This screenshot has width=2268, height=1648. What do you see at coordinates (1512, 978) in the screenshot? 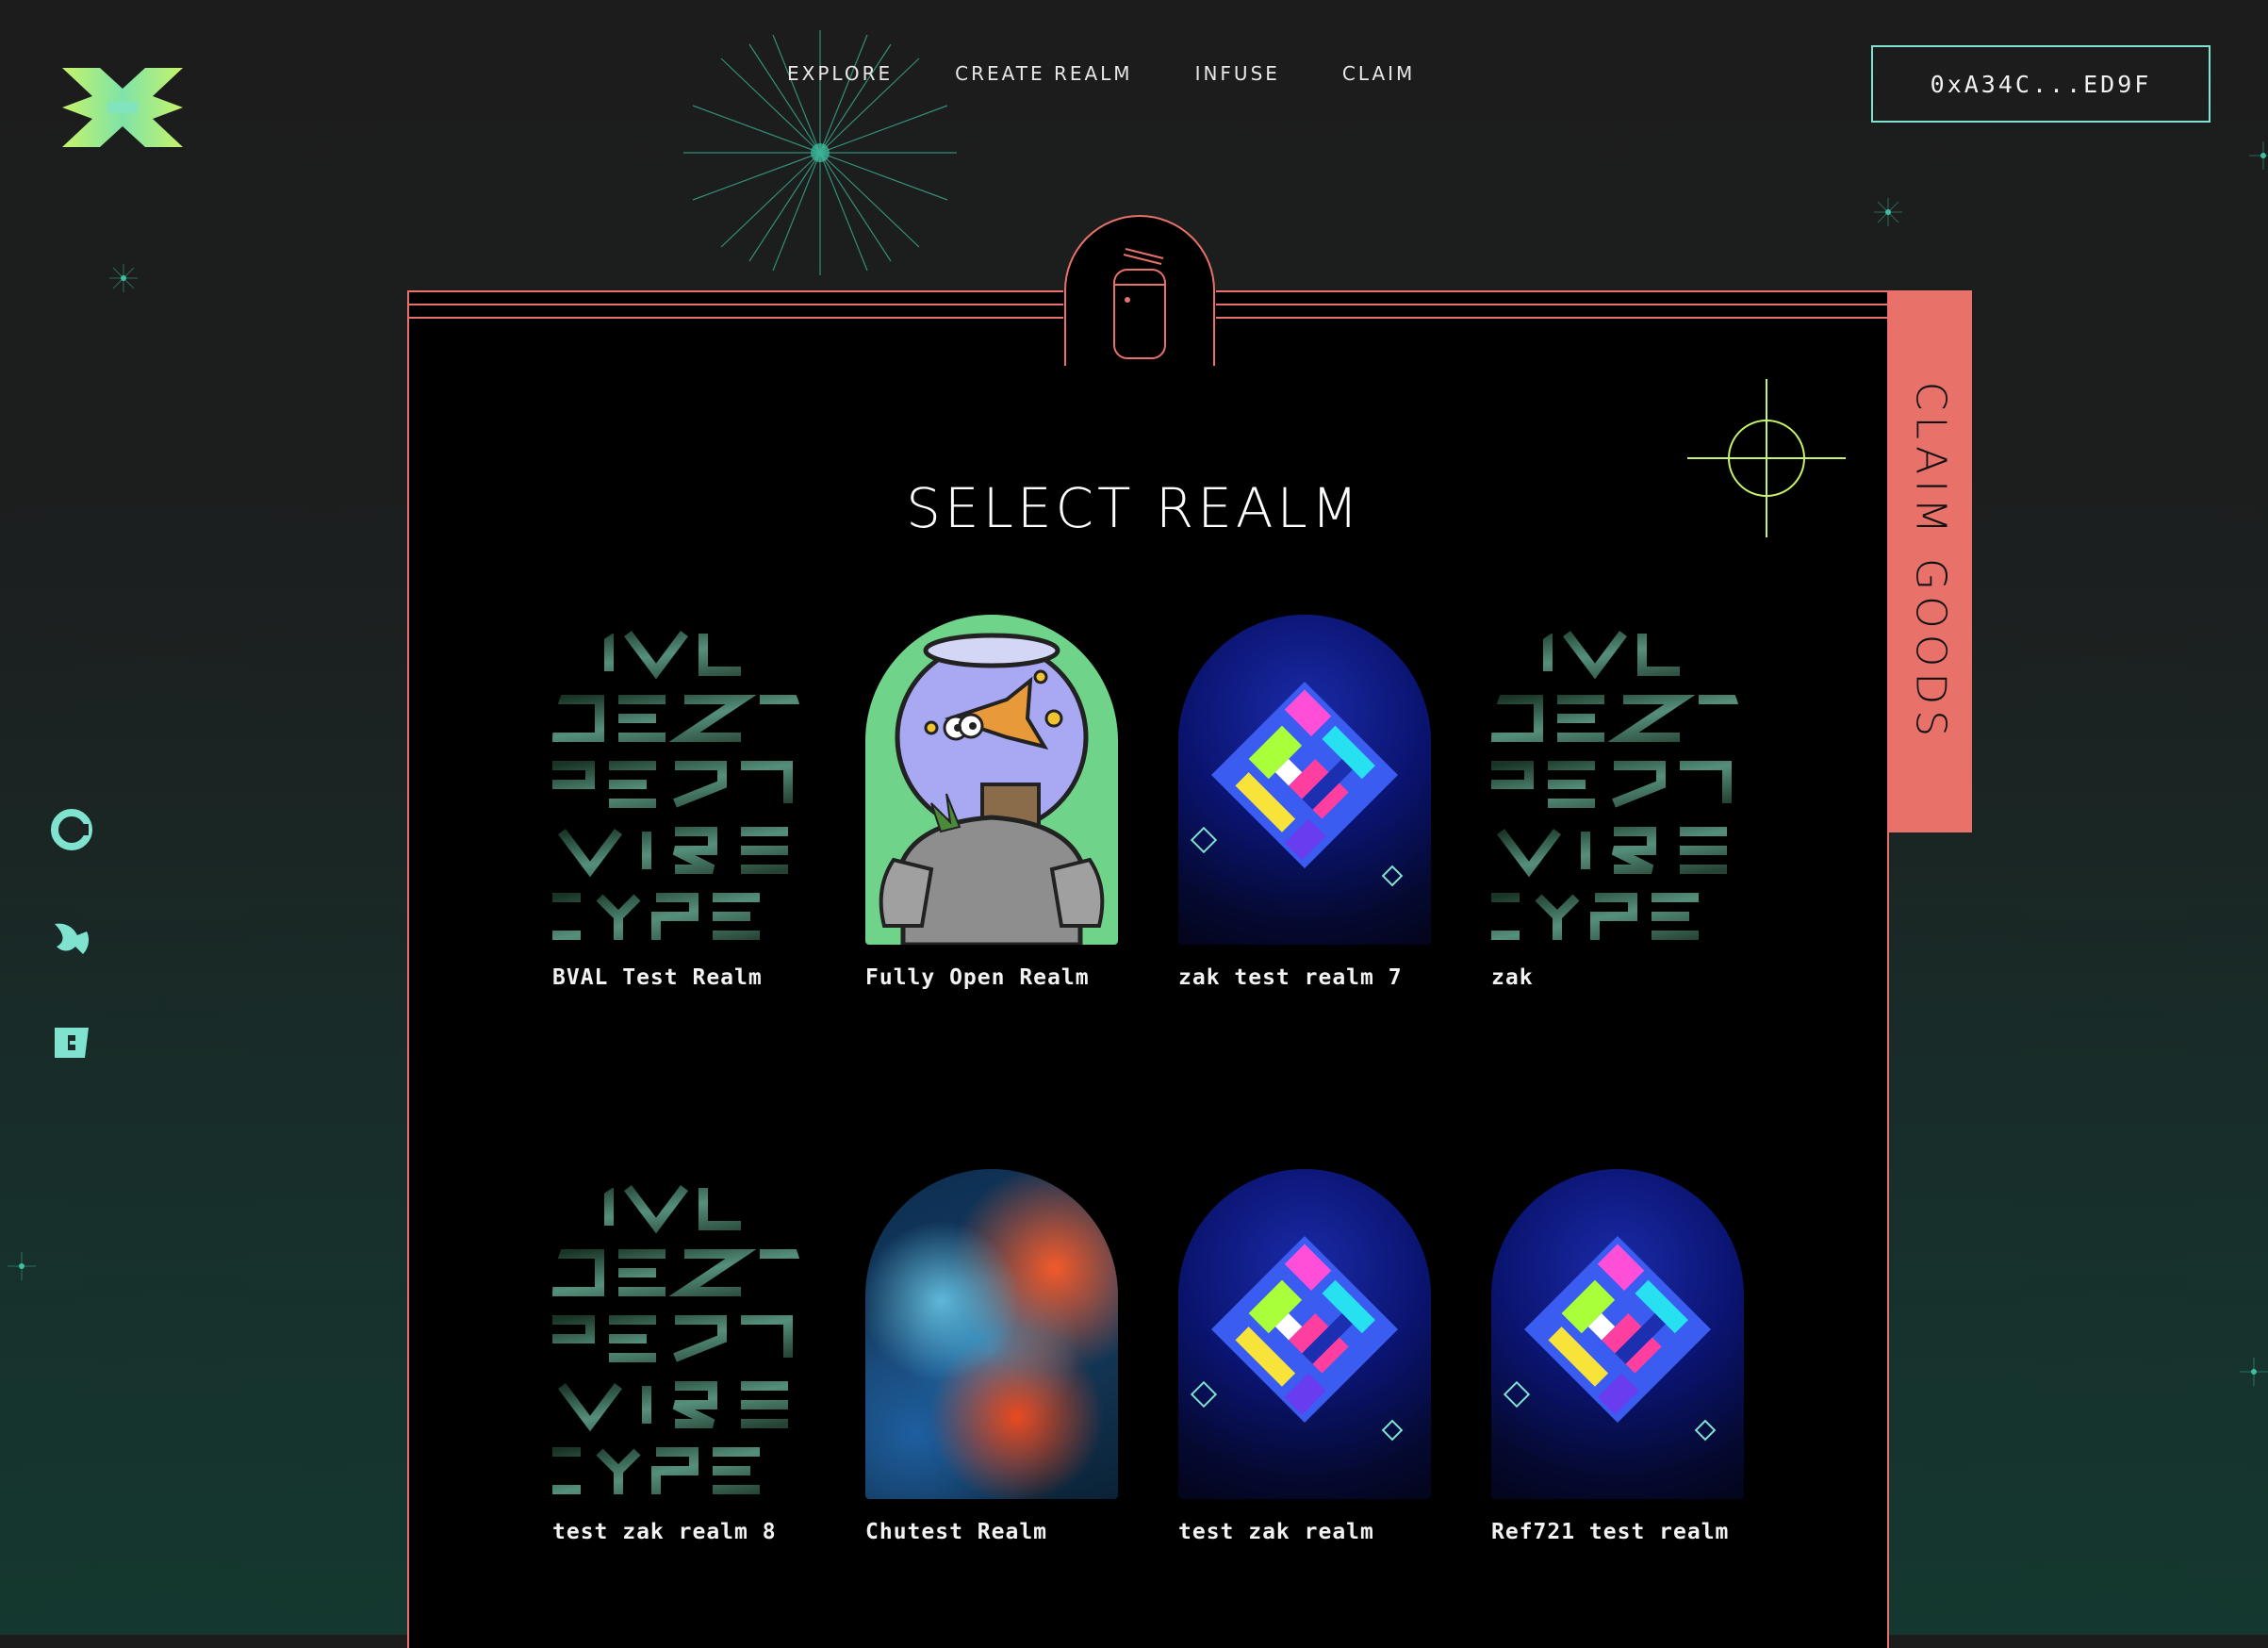
I see `realm-name: zak` at bounding box center [1512, 978].